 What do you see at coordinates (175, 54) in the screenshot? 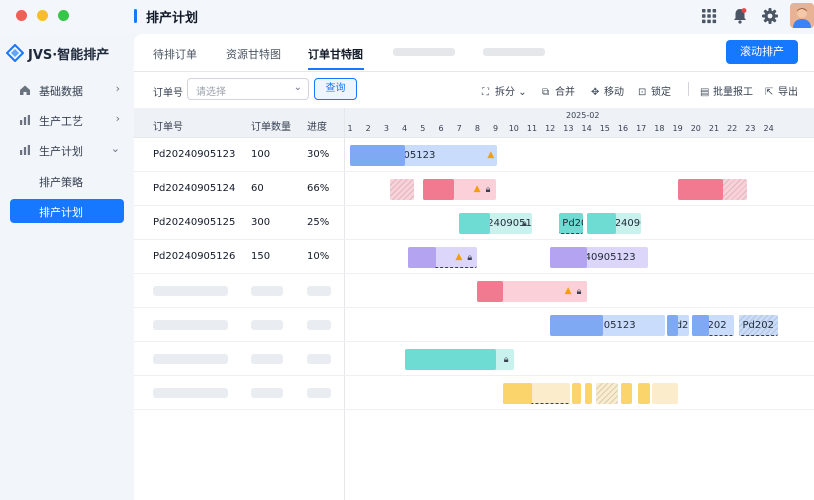
I see `tab-pending-orders: 待排订单` at bounding box center [175, 54].